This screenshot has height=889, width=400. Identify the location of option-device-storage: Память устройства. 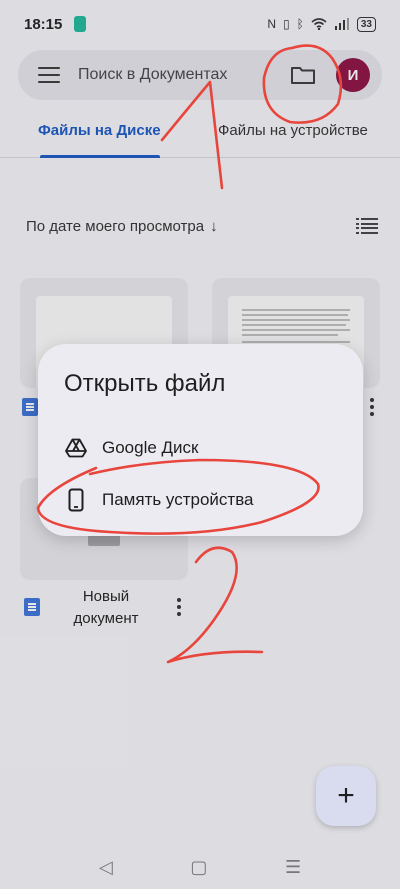
(200, 500).